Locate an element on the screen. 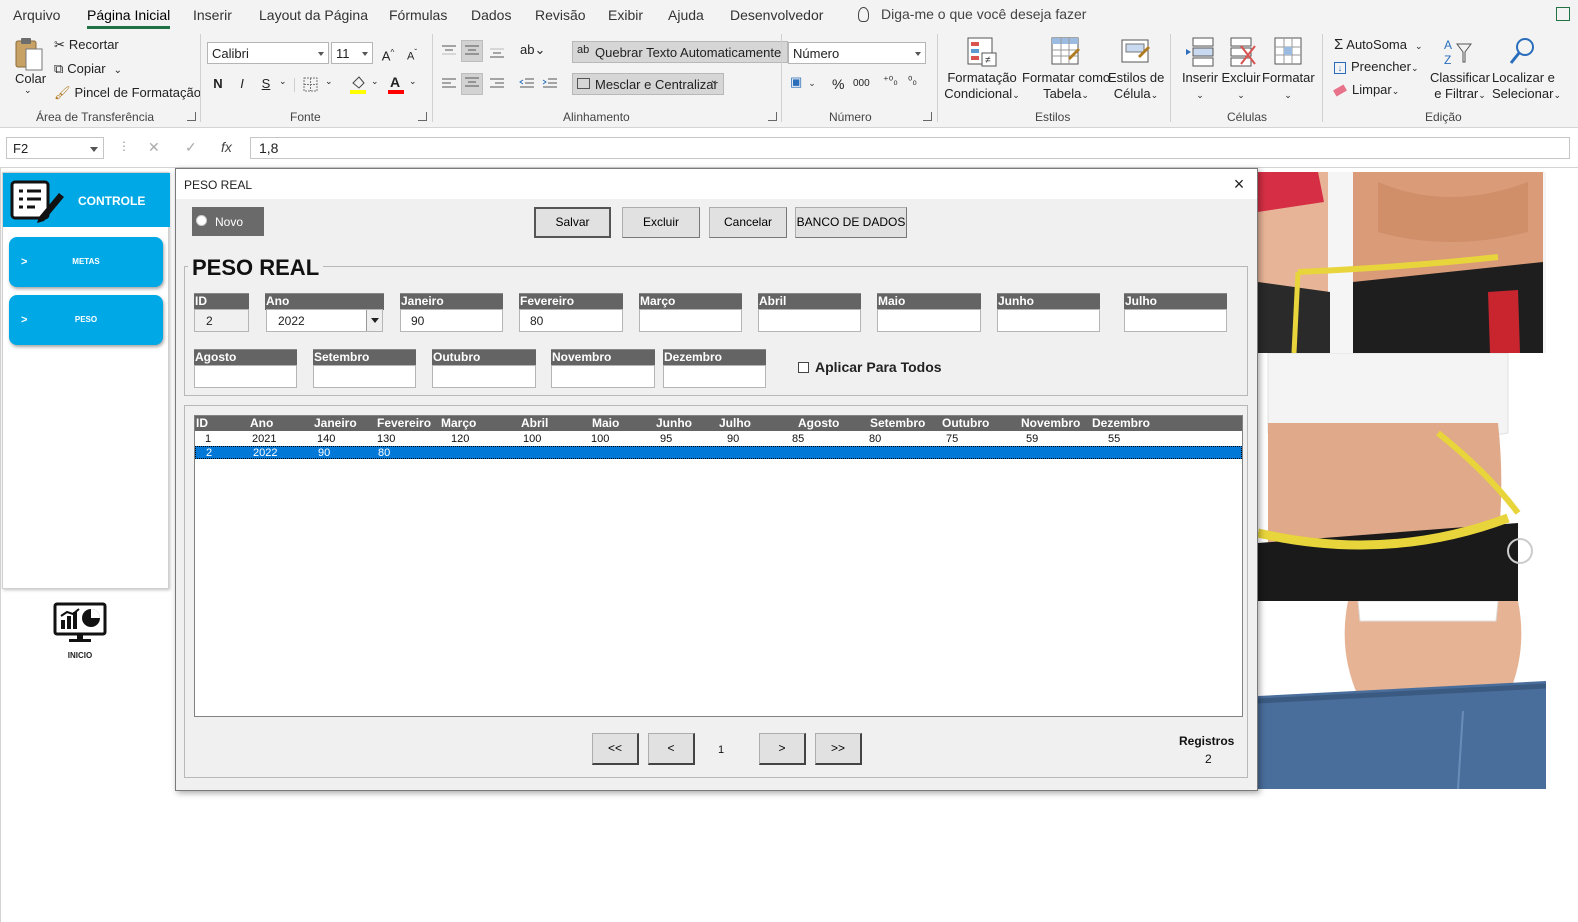  fevereiro-input: 80 is located at coordinates (571, 320).